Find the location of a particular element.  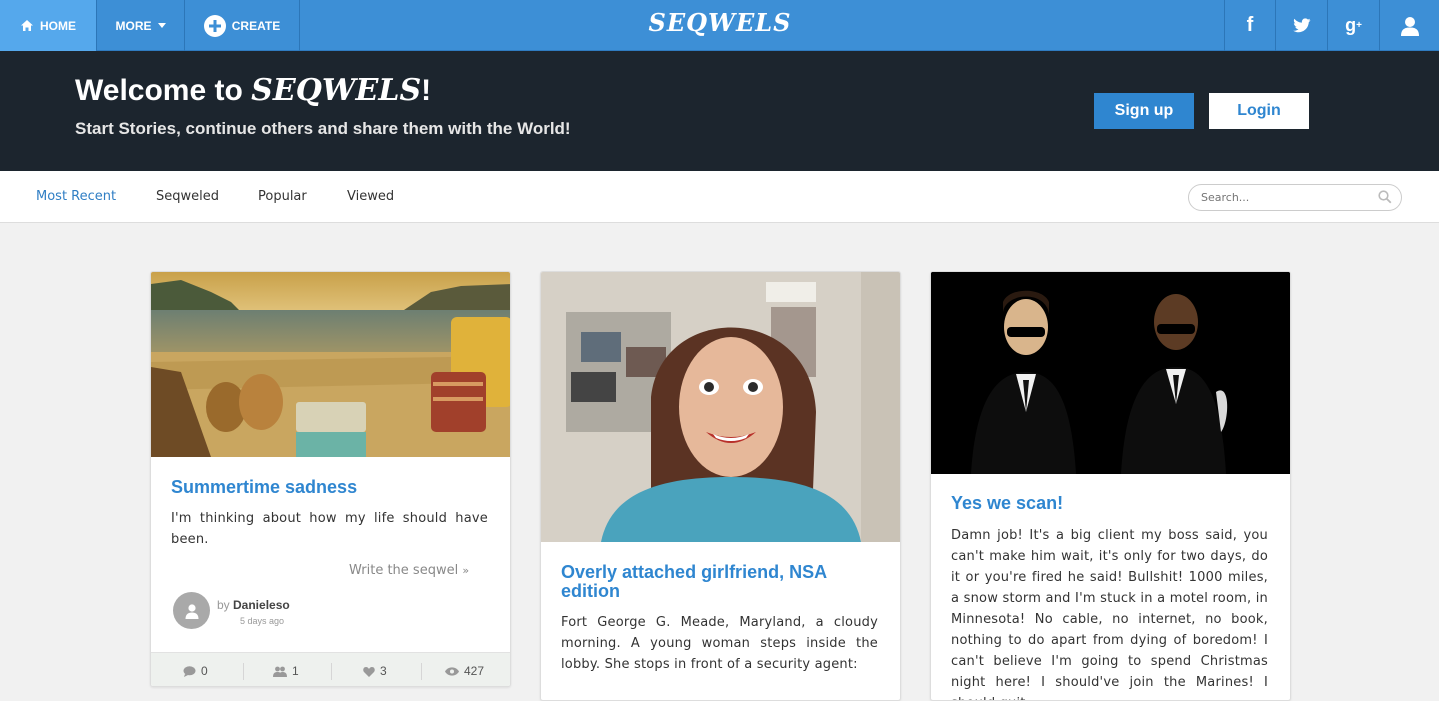

author-name: Danieleso is located at coordinates (261, 605).